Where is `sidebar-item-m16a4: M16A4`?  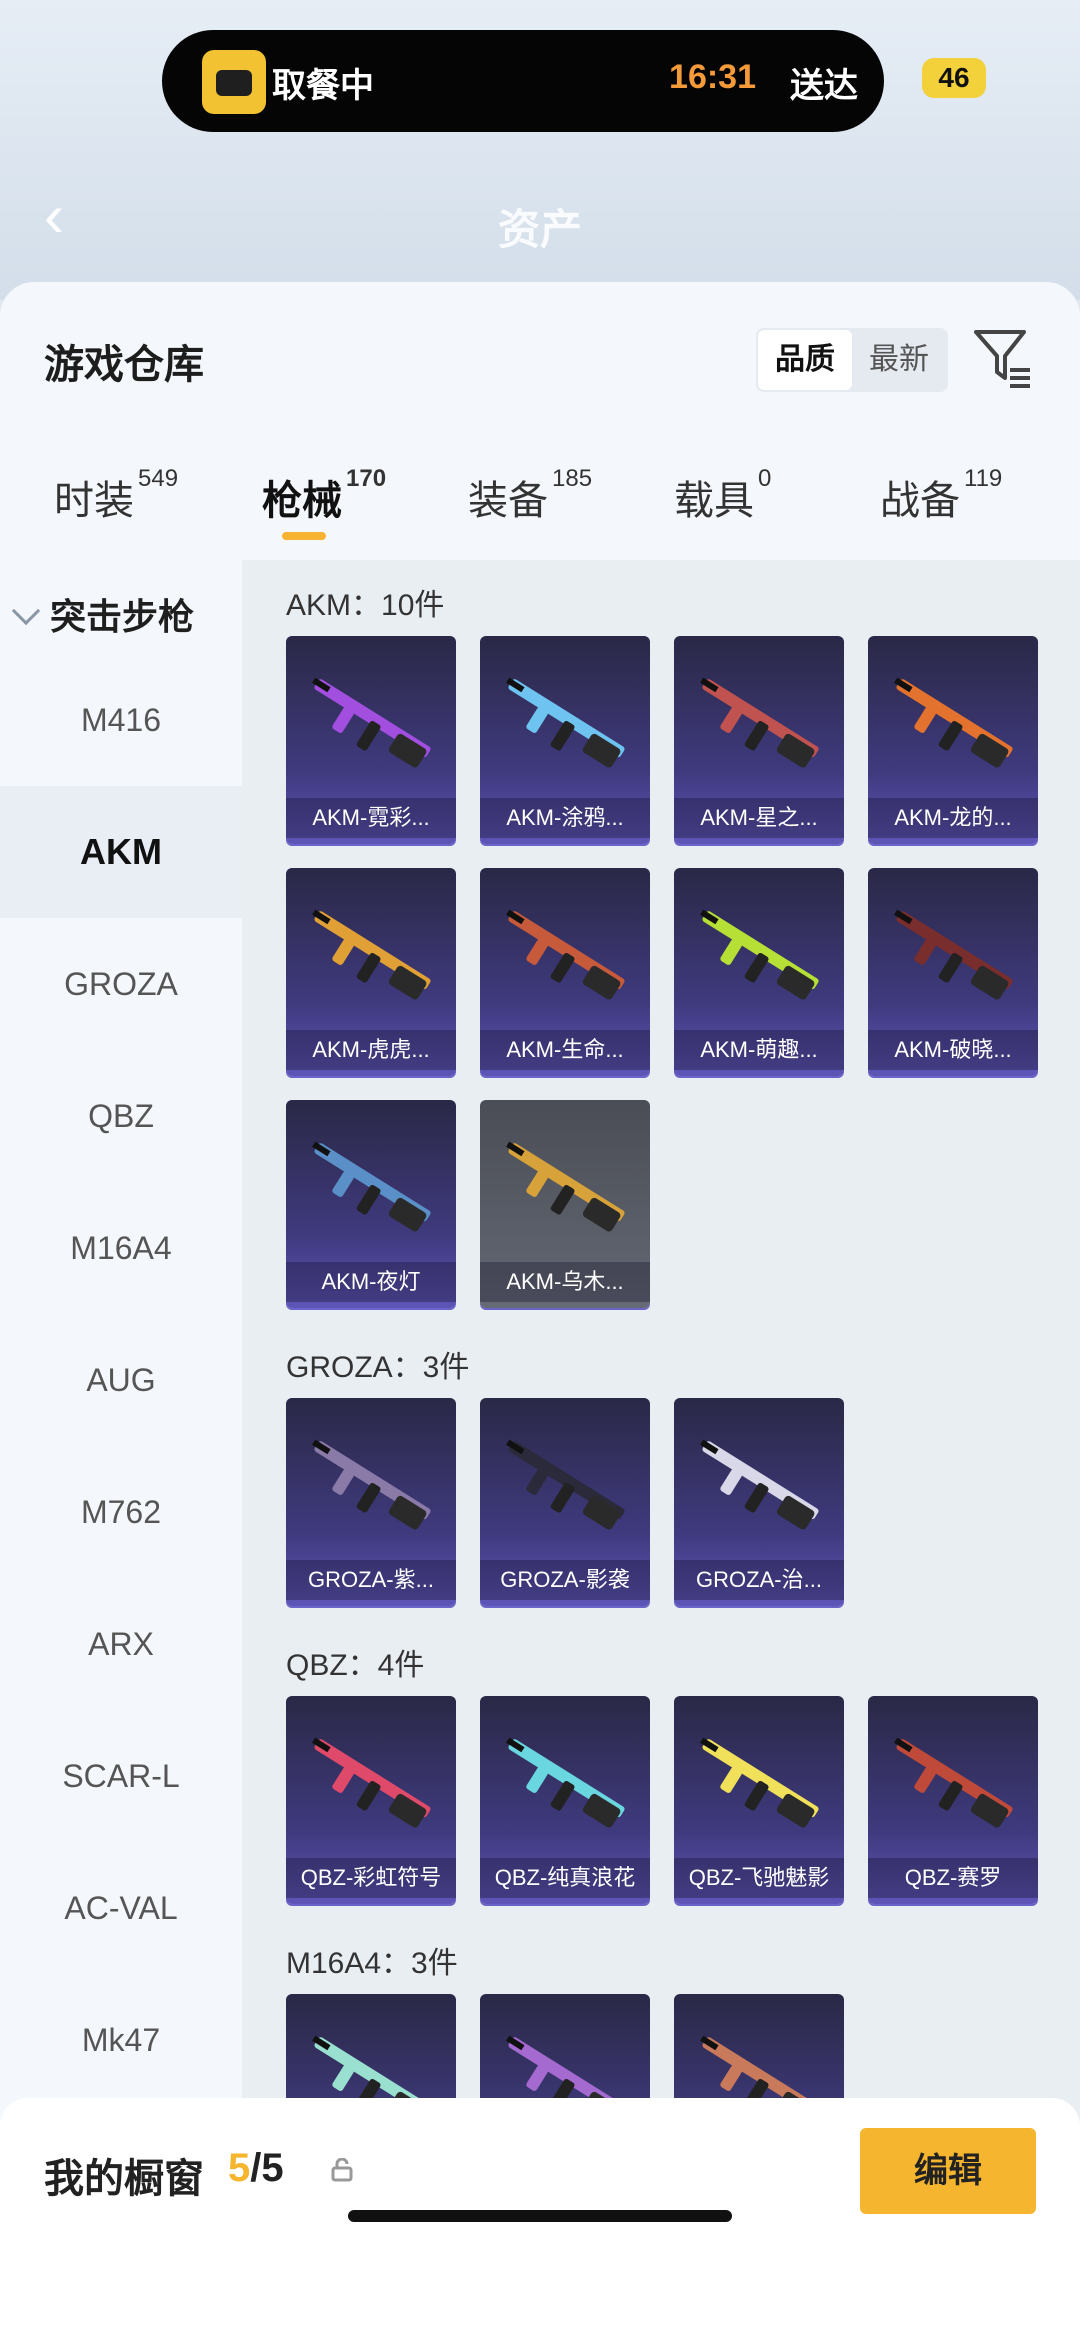 sidebar-item-m16a4: M16A4 is located at coordinates (121, 1248).